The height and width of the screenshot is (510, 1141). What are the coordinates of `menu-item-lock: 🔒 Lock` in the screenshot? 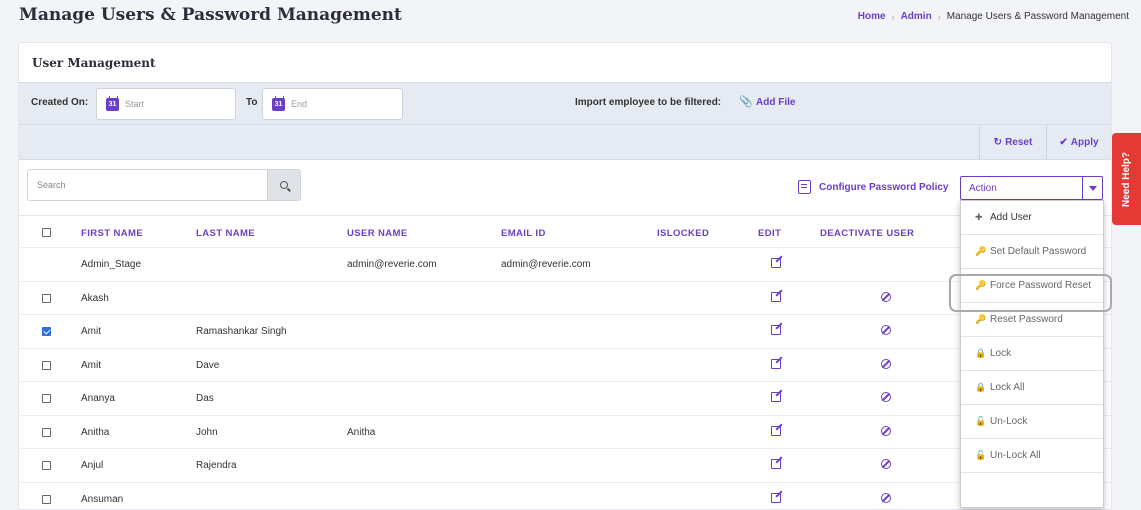 It's located at (1032, 354).